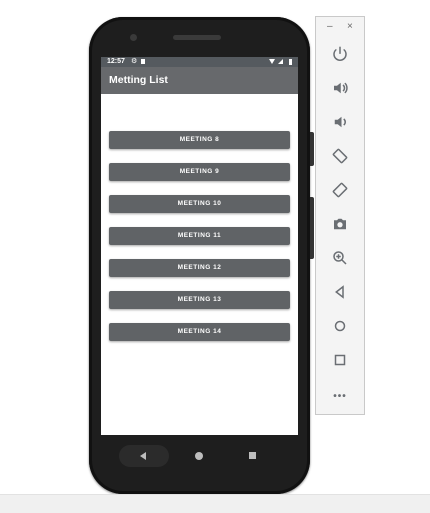  I want to click on sd-card-icon, so click(143, 61).